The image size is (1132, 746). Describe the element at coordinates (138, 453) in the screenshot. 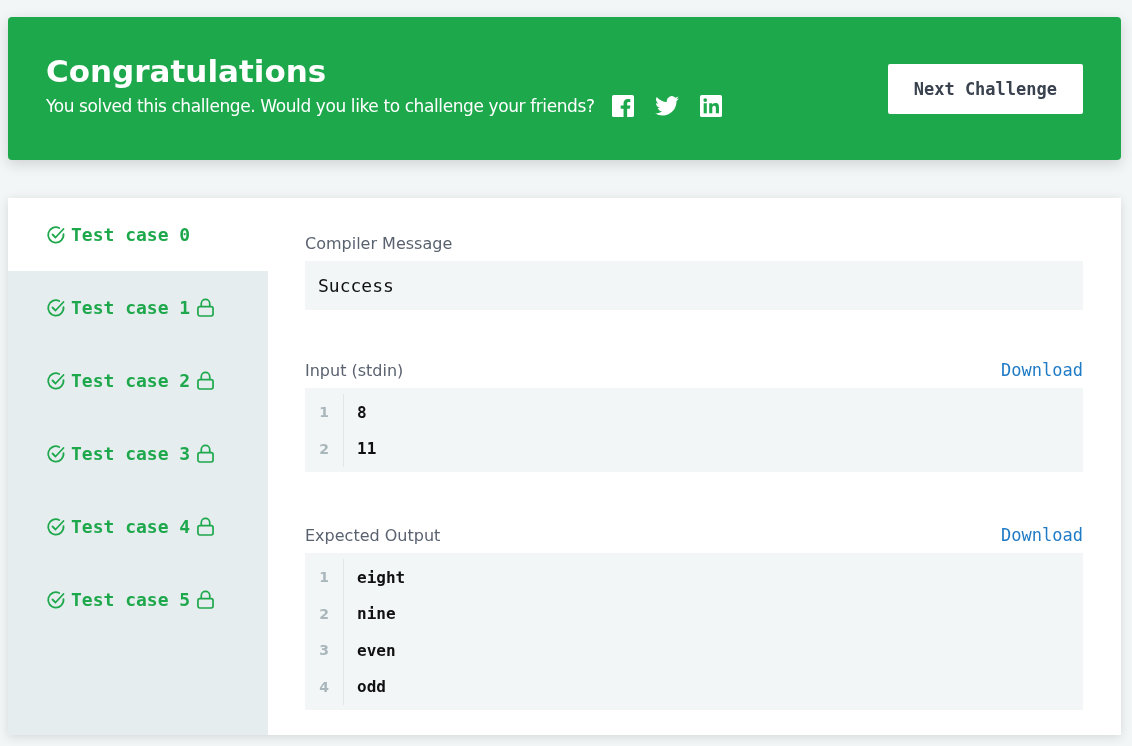

I see `test-case-tab: Test case 3` at that location.